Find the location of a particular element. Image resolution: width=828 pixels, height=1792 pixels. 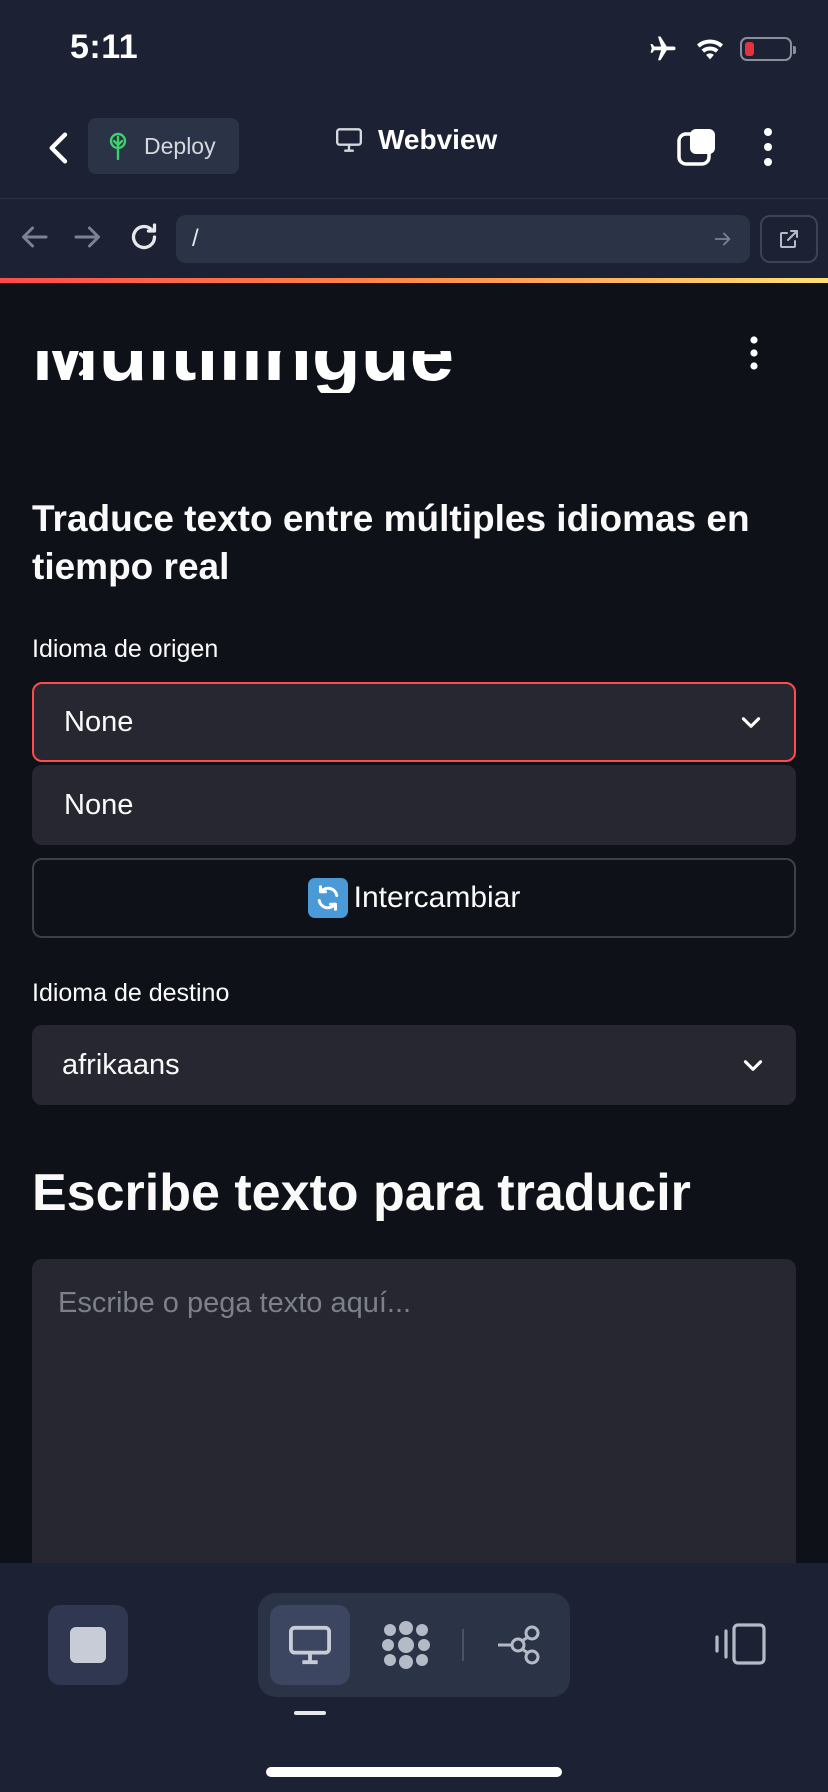

go-arrow-icon is located at coordinates (723, 239).